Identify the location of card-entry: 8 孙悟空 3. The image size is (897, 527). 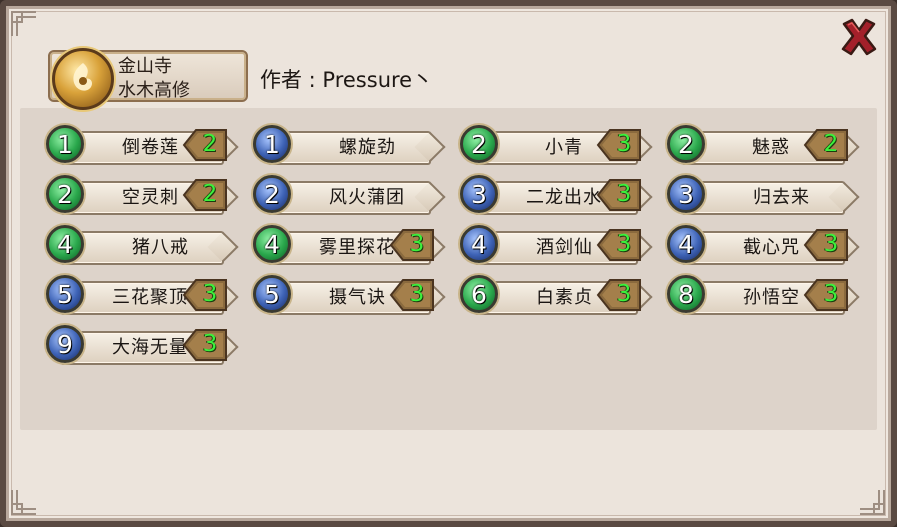
(763, 295).